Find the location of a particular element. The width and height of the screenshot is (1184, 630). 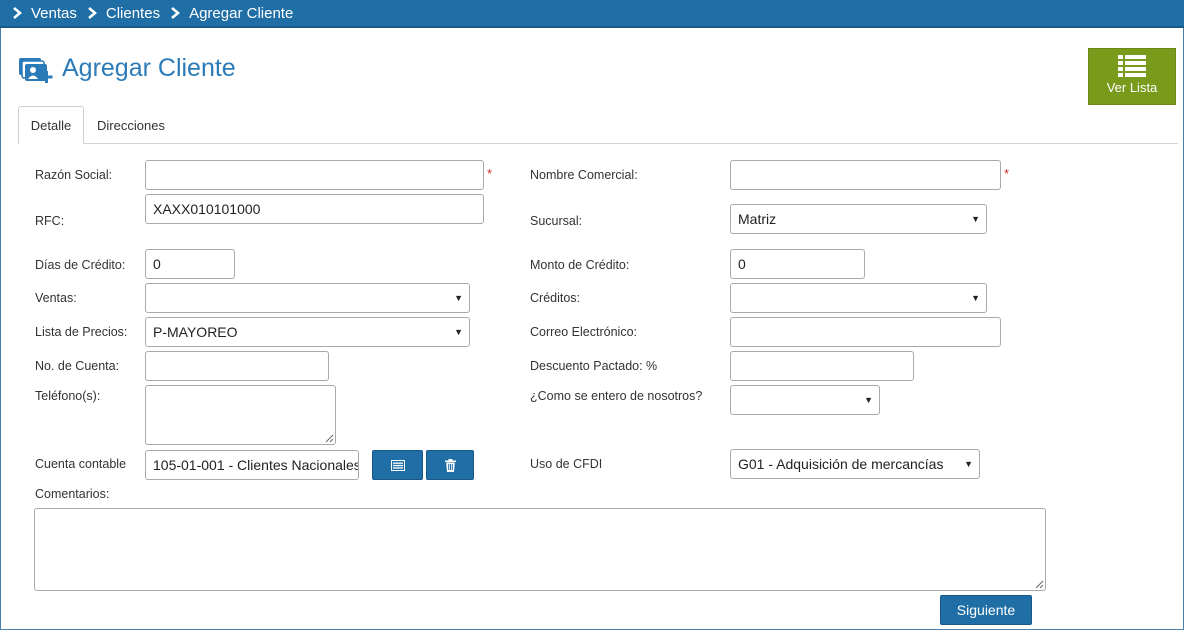

cuenta-contable-input: 105-01-001 - Clientes Nacionales is located at coordinates (252, 465).